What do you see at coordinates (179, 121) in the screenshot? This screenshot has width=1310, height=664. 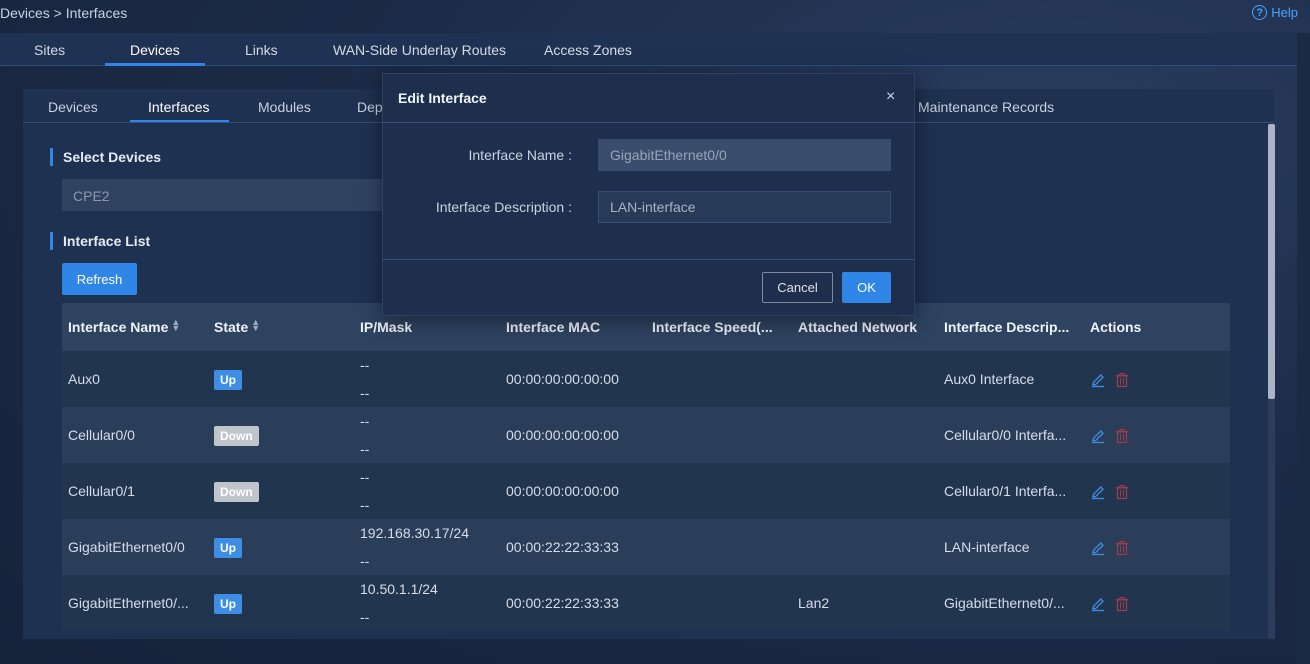 I see `active-subtab-underline` at bounding box center [179, 121].